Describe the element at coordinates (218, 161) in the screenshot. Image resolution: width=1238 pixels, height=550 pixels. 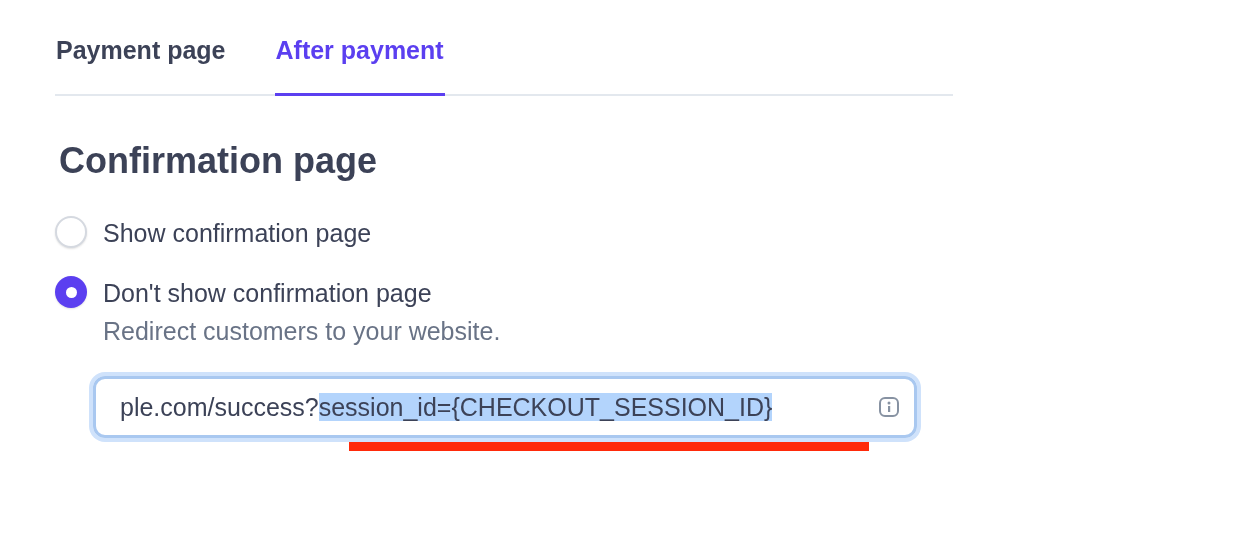
I see `section-heading: Confirmation page` at that location.